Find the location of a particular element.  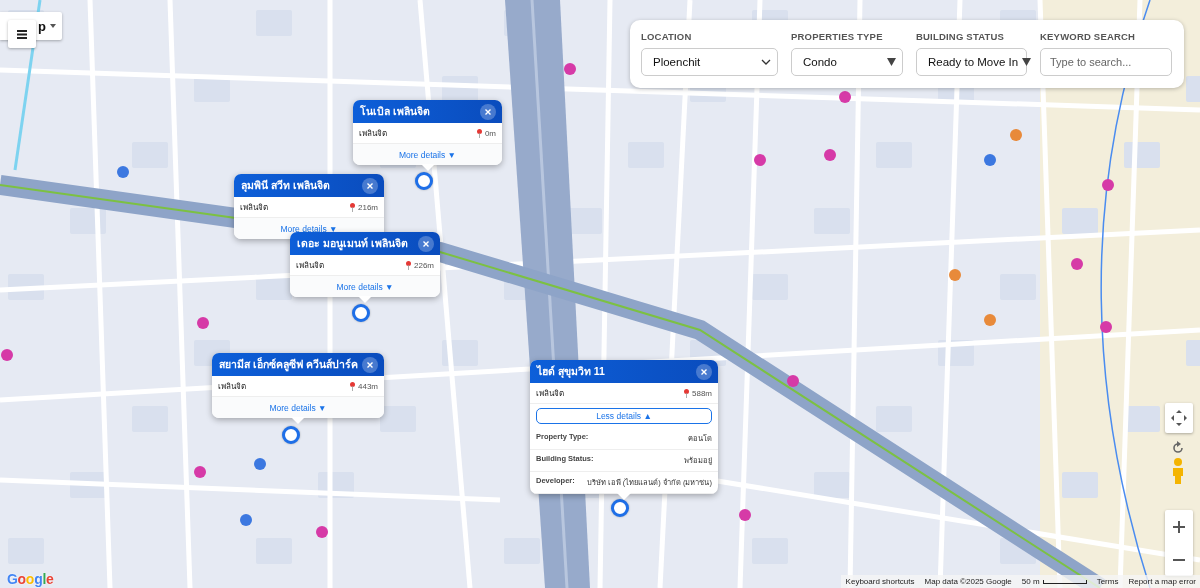

dropdown: Condo is located at coordinates (847, 62).